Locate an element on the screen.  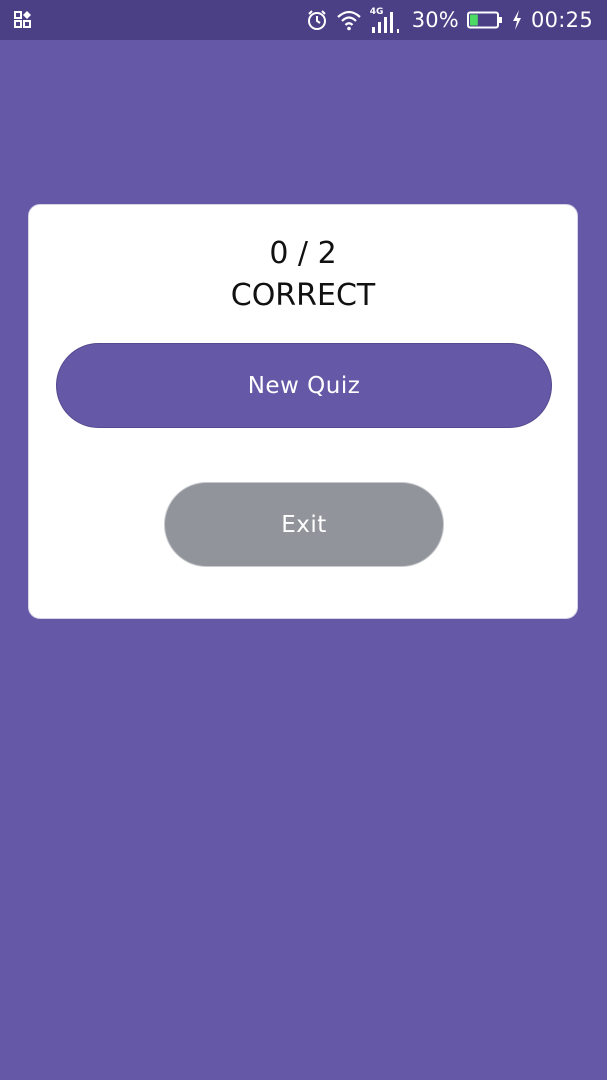
status-icons: 4G 30% 00:25 is located at coordinates (449, 20).